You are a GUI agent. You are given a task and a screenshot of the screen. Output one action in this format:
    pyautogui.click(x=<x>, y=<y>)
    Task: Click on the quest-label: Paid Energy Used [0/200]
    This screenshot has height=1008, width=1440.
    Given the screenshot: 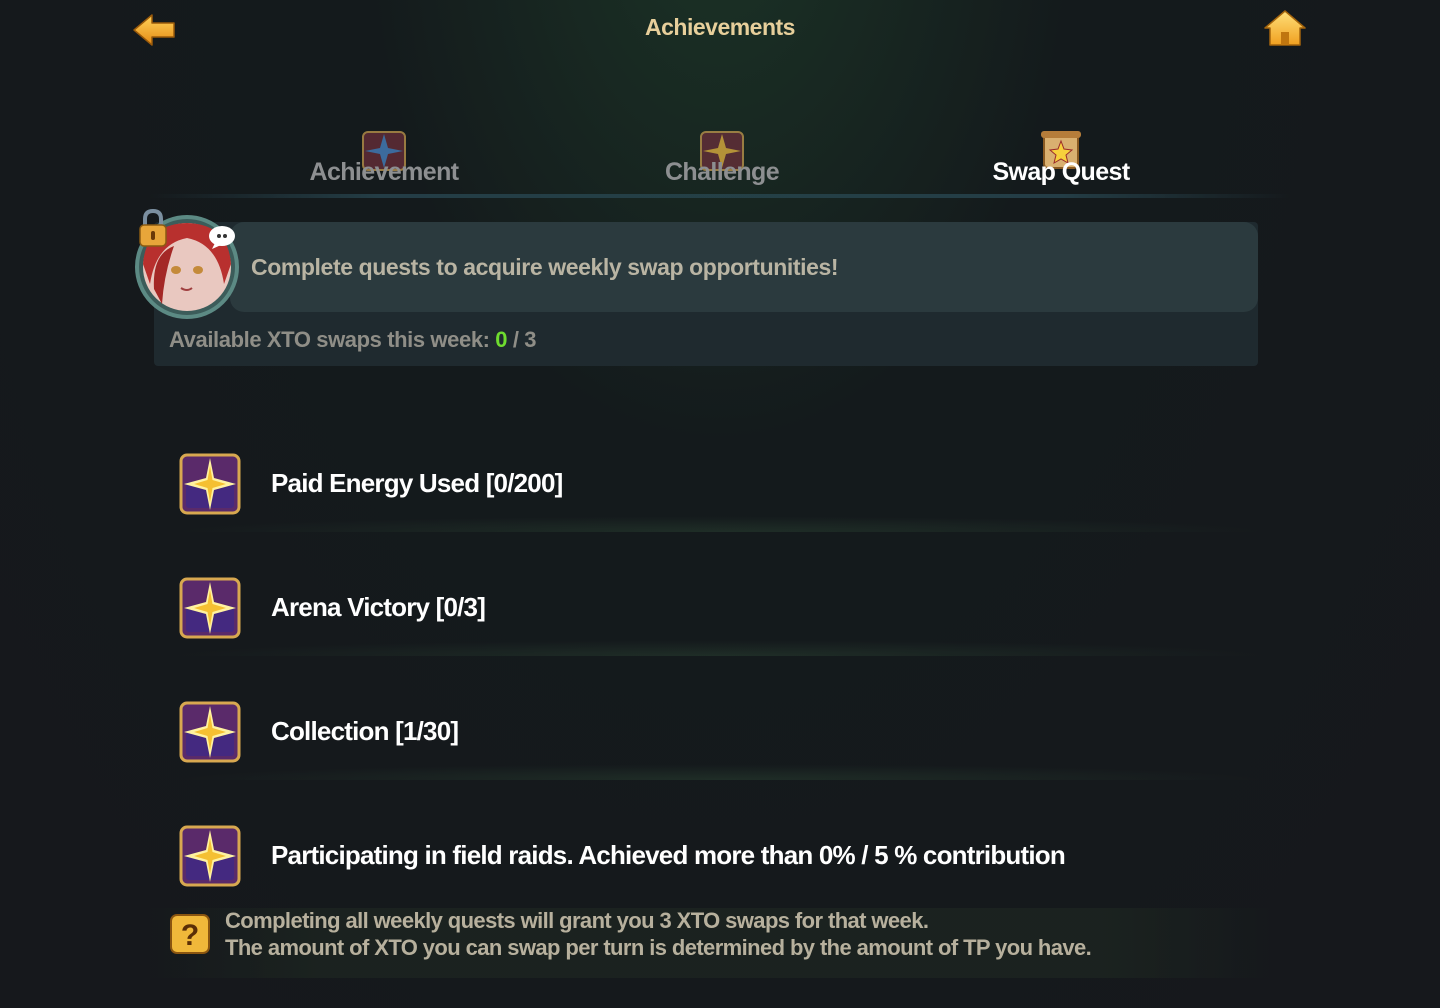 What is the action you would take?
    pyautogui.click(x=417, y=483)
    